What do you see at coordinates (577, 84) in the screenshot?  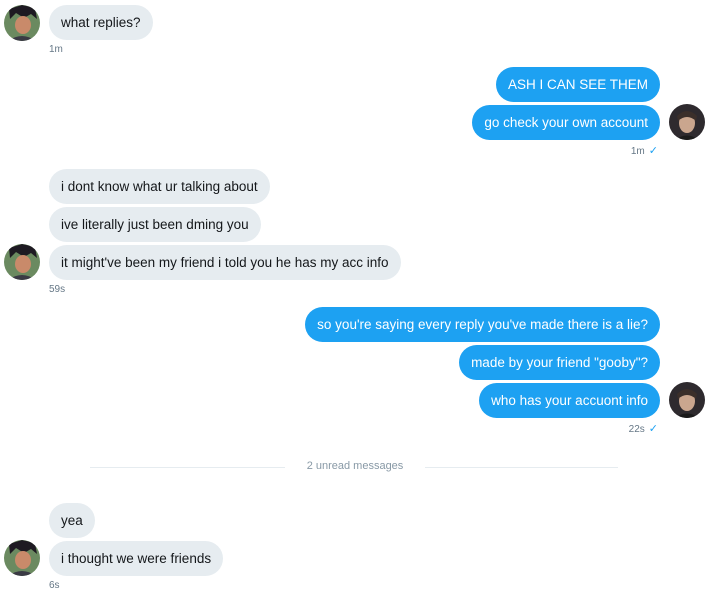 I see `message-outgoing: ASH I CAN SEE THEM` at bounding box center [577, 84].